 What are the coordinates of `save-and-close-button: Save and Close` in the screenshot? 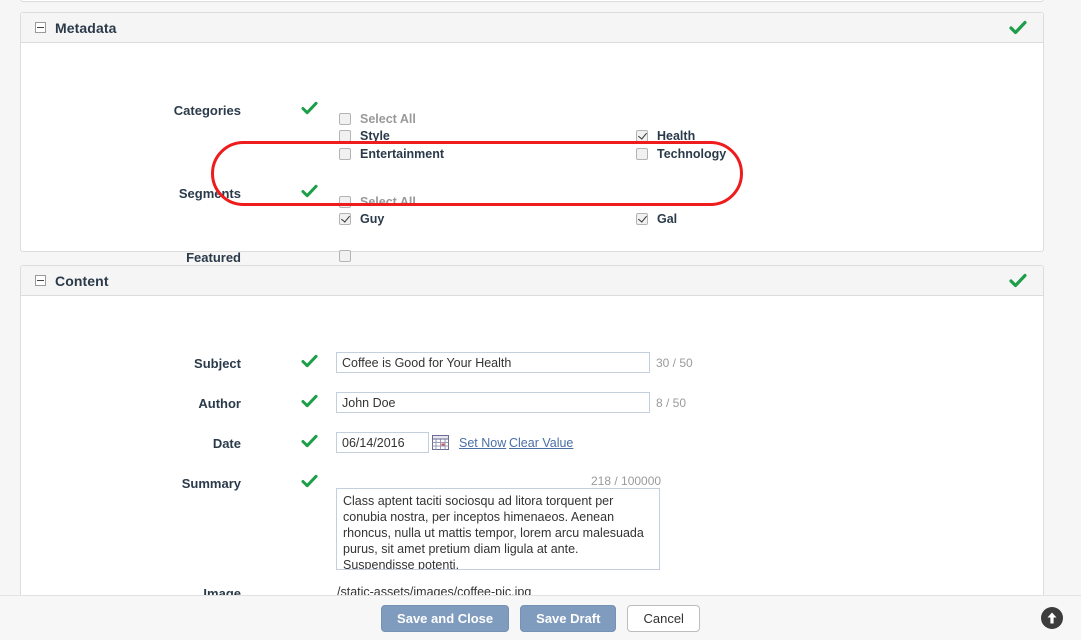 It's located at (445, 618).